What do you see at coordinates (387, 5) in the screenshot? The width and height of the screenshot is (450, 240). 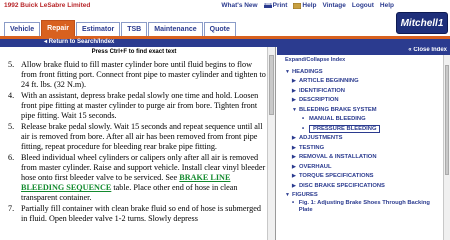 I see `help2-link: Help` at bounding box center [387, 5].